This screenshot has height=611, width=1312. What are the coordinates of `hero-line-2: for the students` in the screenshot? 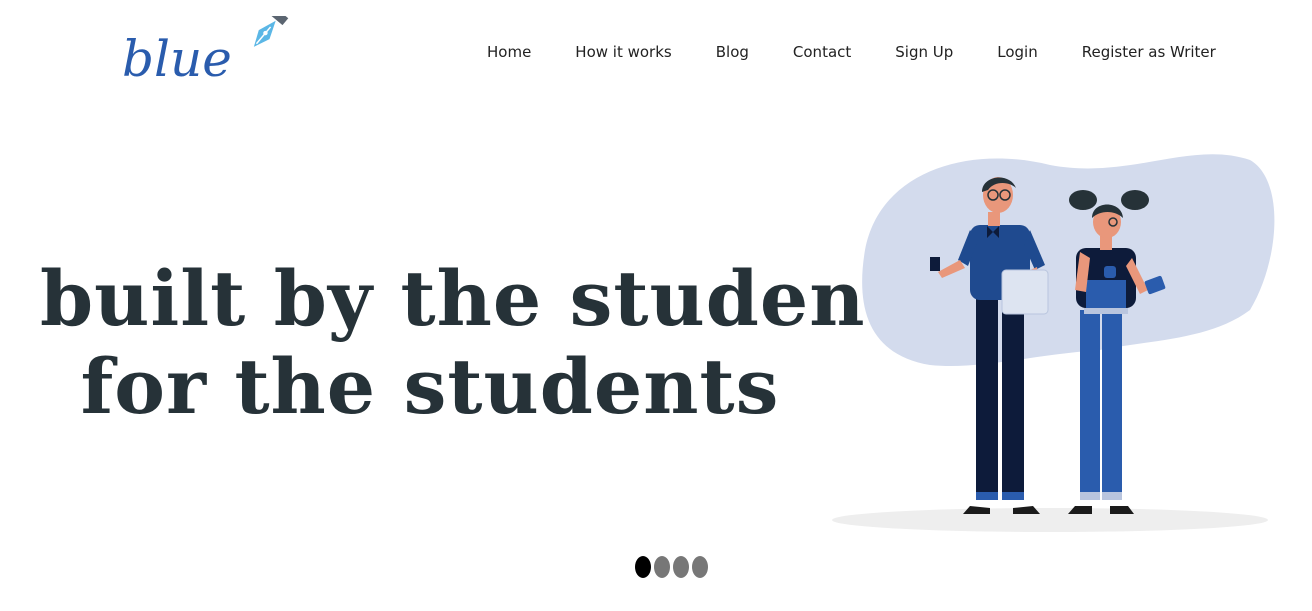 It's located at (430, 386).